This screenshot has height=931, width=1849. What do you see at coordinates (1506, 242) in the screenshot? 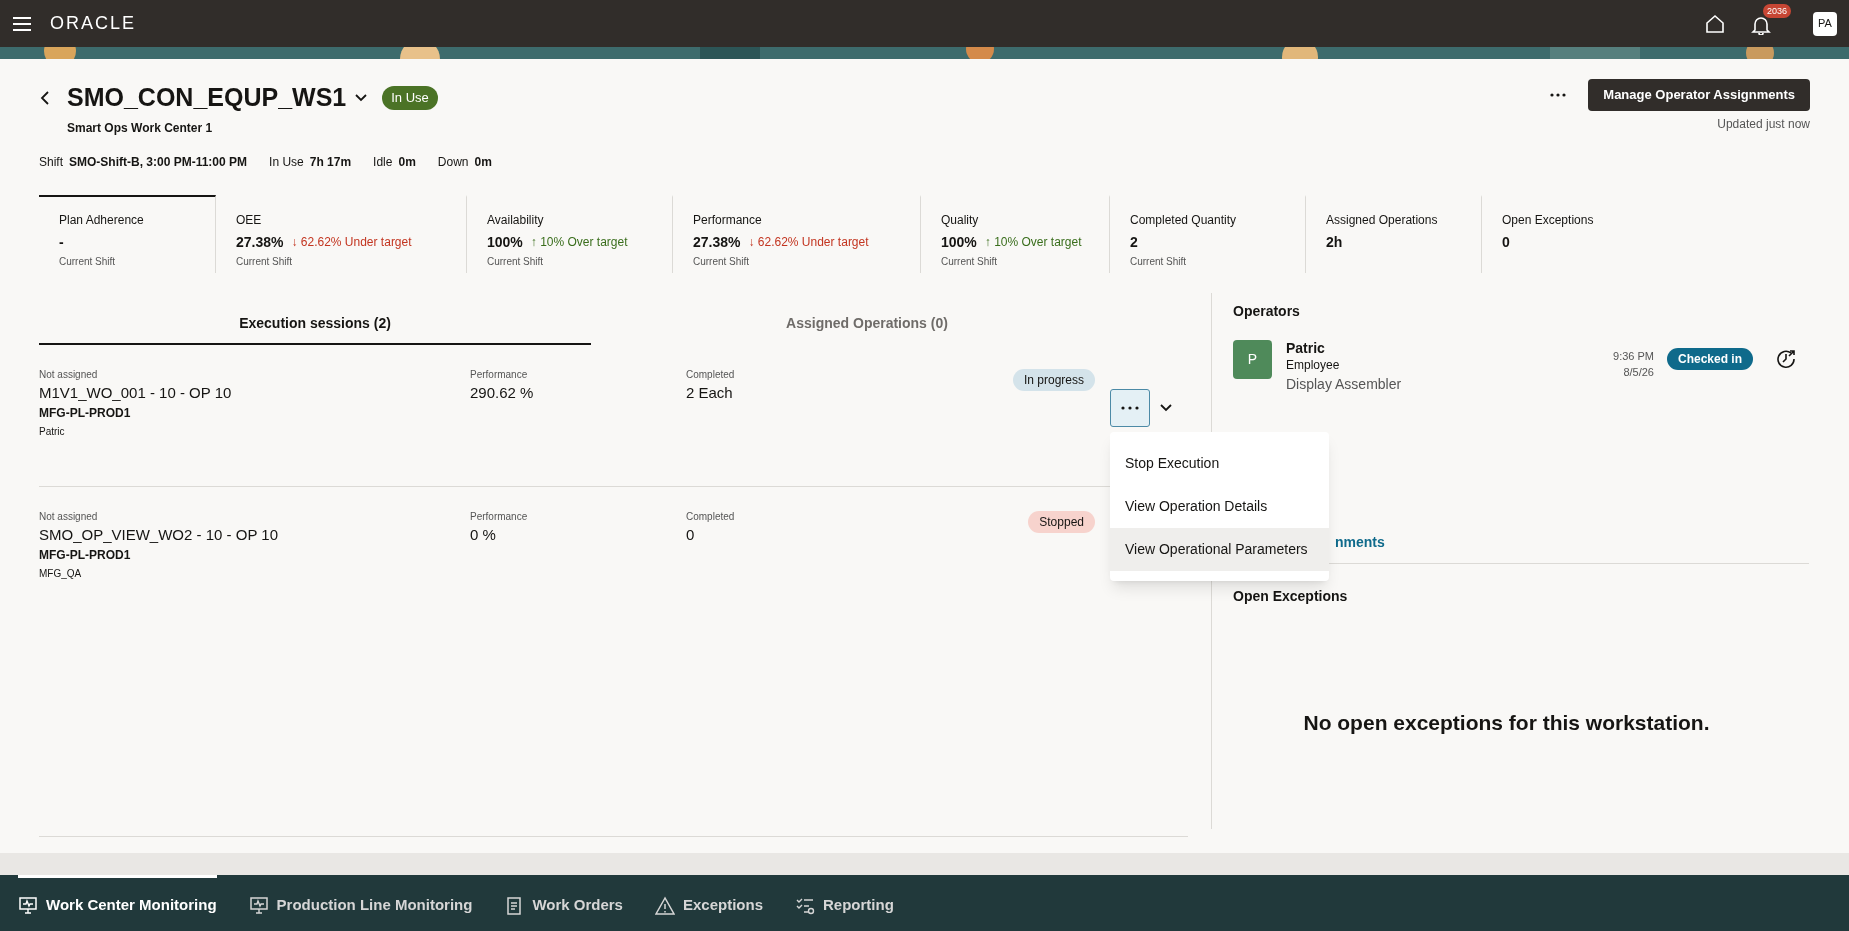
I see `kpi-value: 0` at bounding box center [1506, 242].